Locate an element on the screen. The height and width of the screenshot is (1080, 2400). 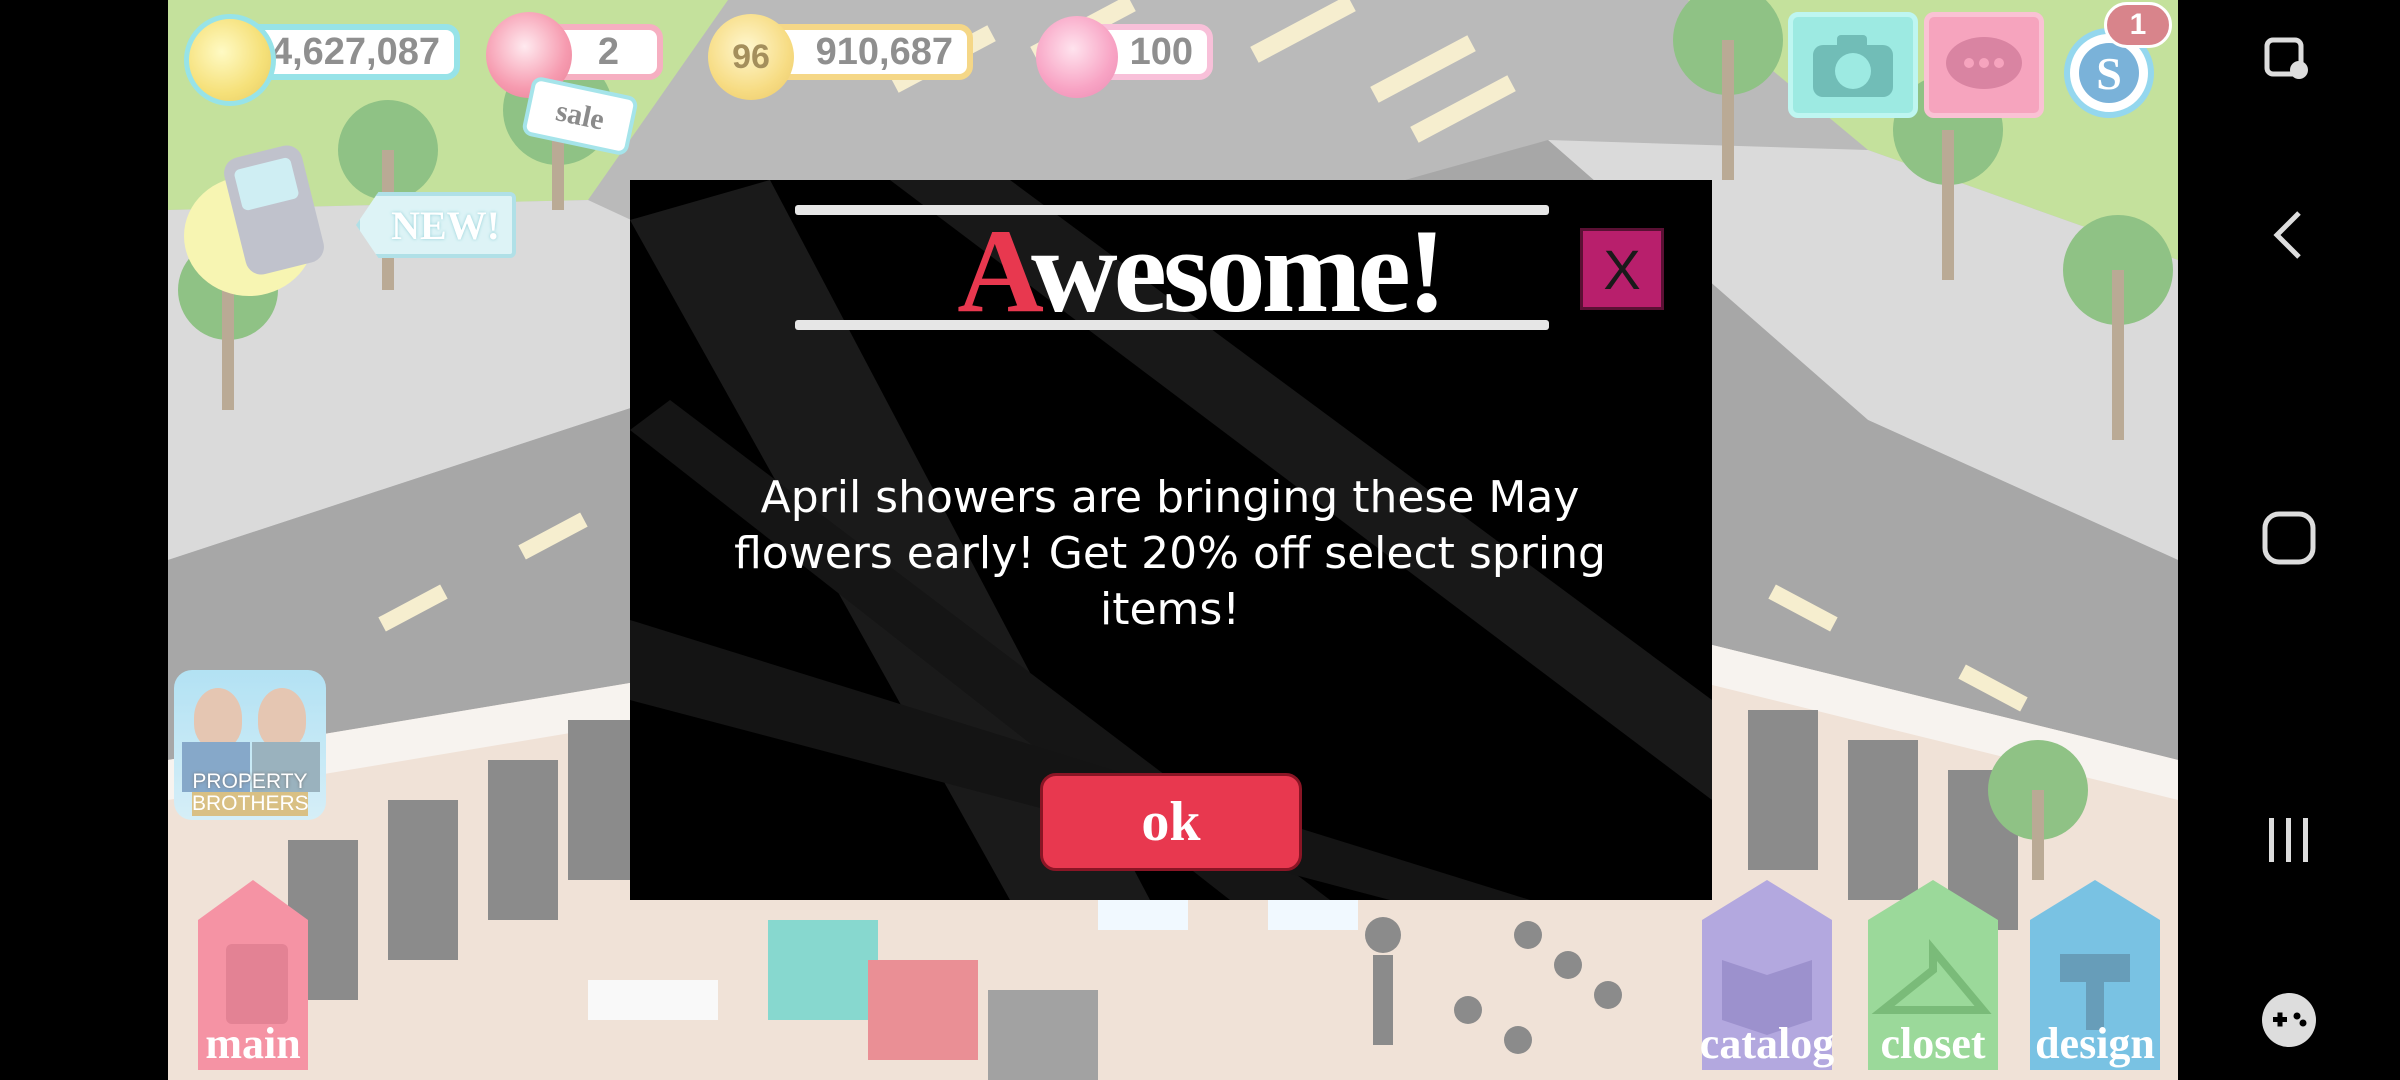
home-icon is located at coordinates (2289, 538).